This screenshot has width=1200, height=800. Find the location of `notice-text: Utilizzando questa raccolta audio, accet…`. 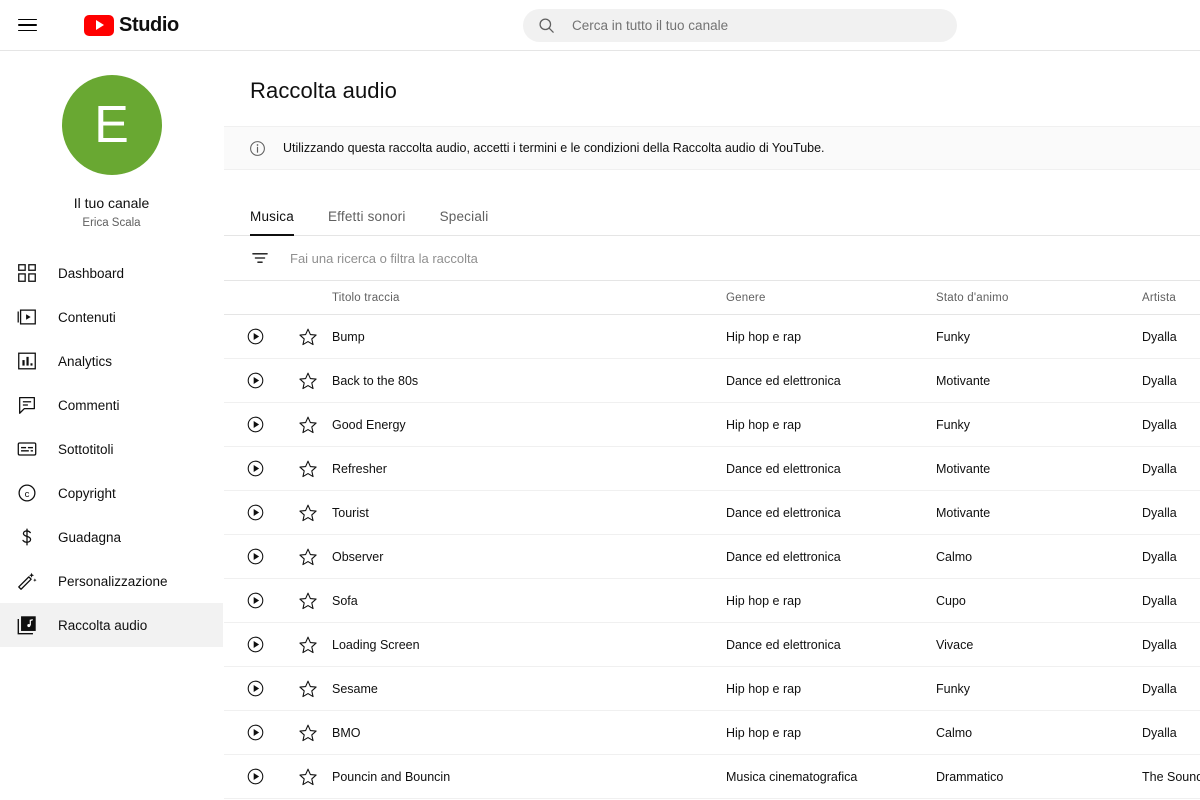

notice-text: Utilizzando questa raccolta audio, accet… is located at coordinates (554, 148).